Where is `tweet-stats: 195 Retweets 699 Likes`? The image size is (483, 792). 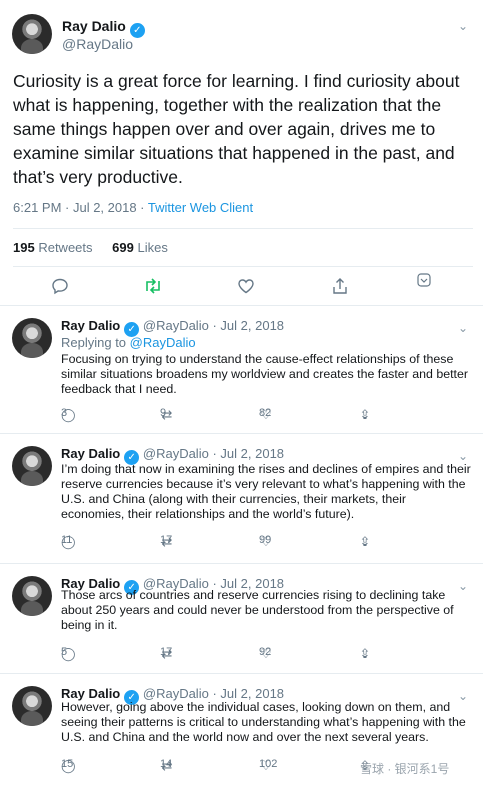
tweet-stats: 195 Retweets 699 Likes is located at coordinates (90, 247).